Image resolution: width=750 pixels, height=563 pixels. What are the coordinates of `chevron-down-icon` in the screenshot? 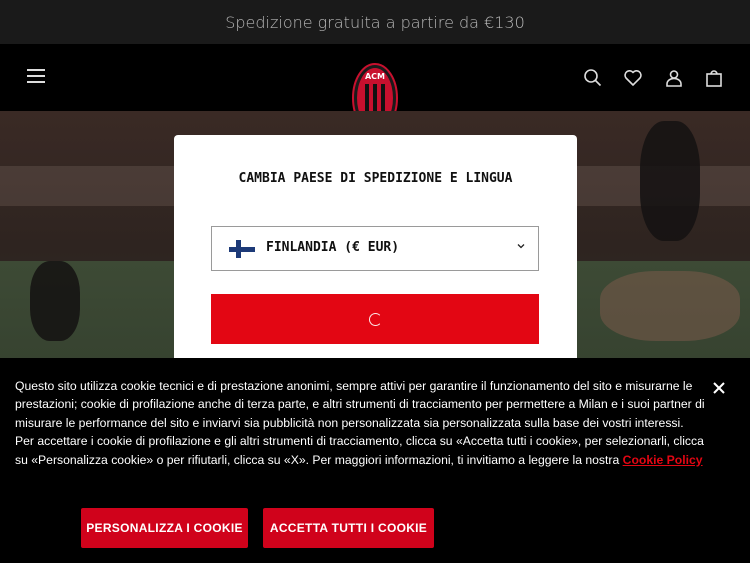 It's located at (521, 246).